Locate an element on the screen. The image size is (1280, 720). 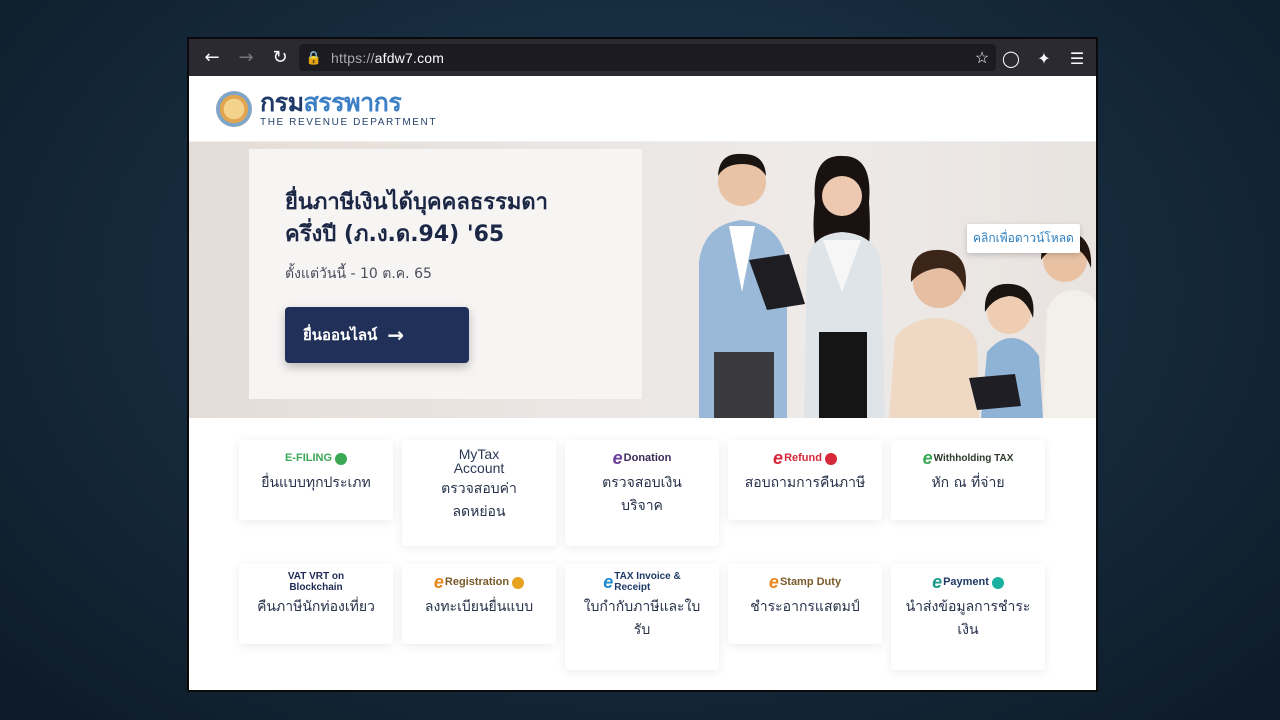
etax-e-icon: e is located at coordinates (608, 581).